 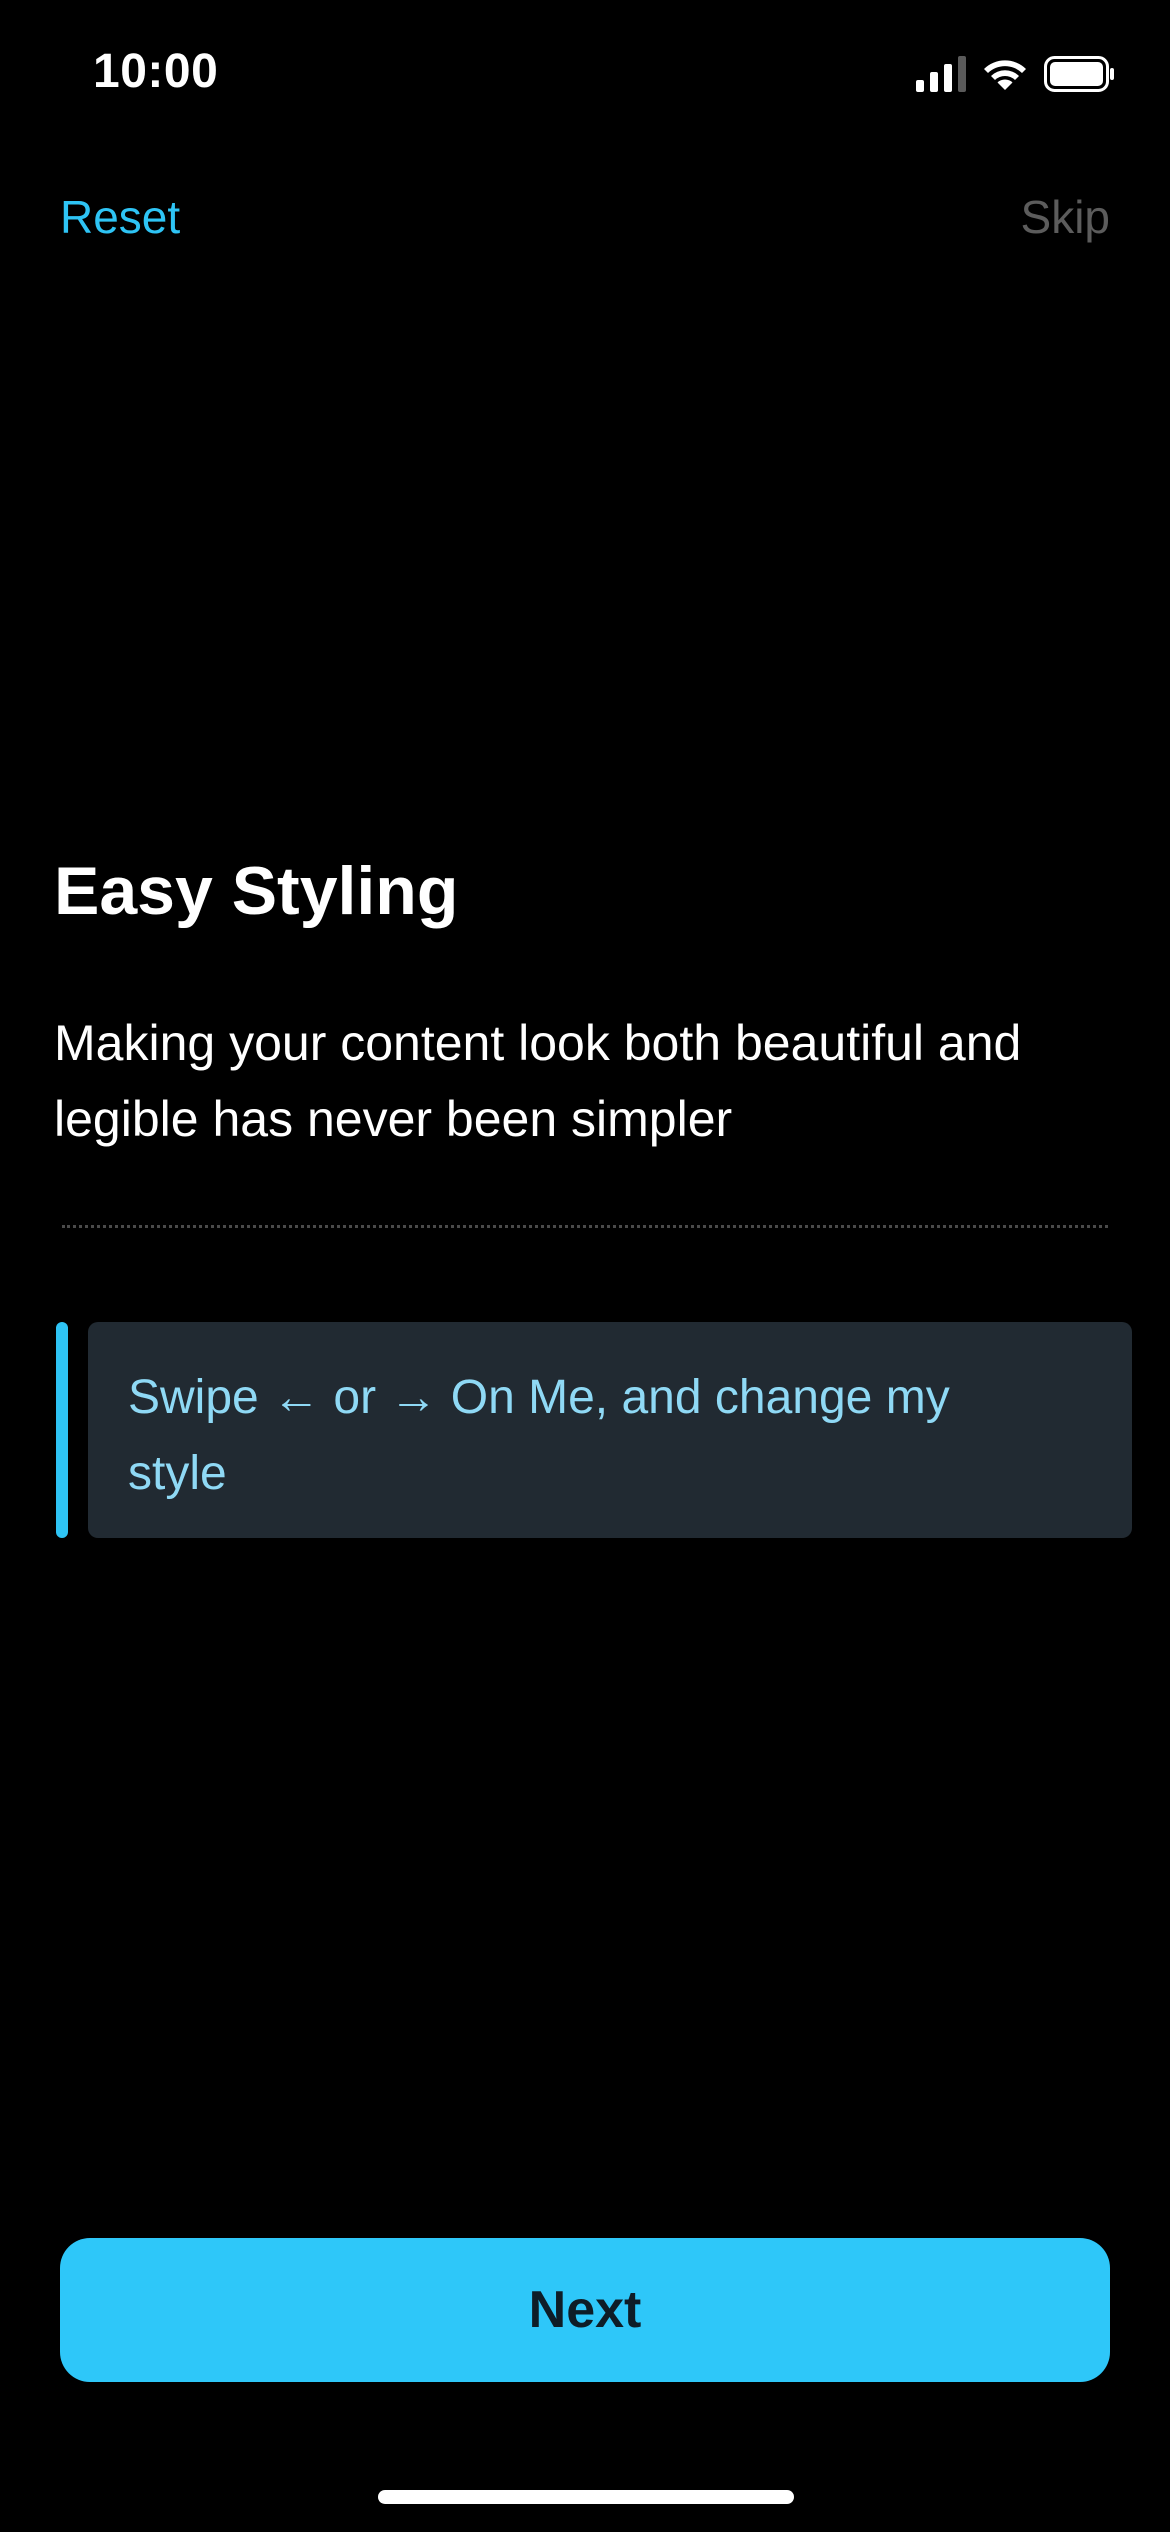 What do you see at coordinates (586, 2497) in the screenshot?
I see `home-indicator` at bounding box center [586, 2497].